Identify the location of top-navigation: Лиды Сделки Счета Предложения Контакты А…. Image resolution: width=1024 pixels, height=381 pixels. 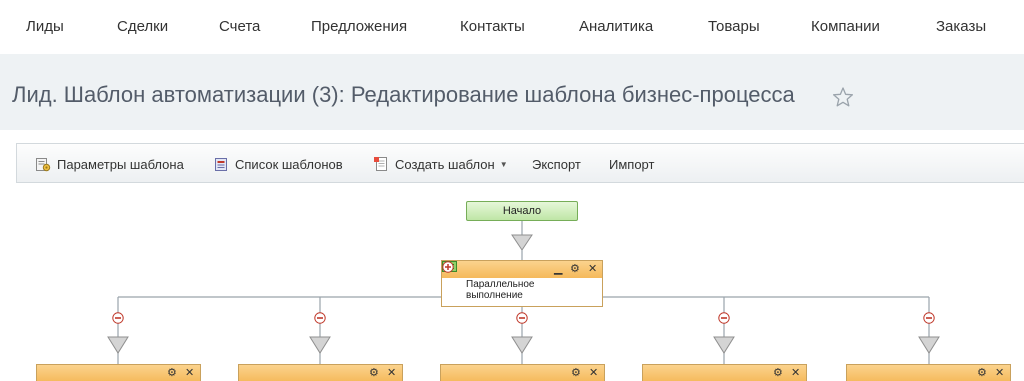
(512, 27).